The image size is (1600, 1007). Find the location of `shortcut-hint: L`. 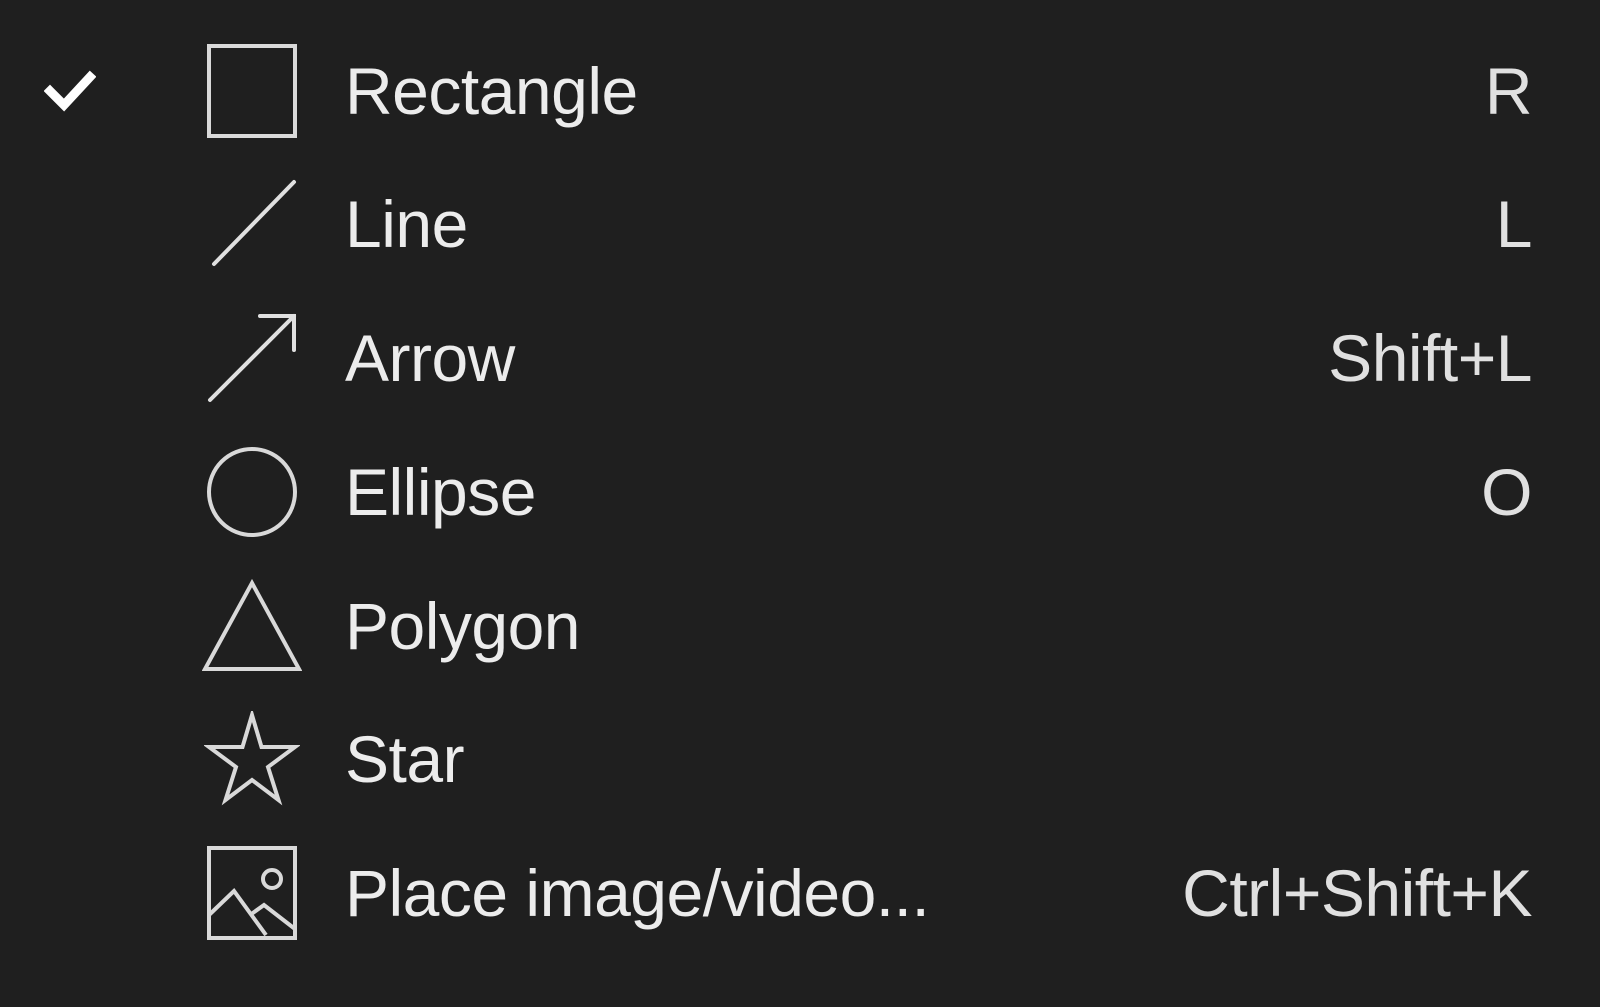

shortcut-hint: L is located at coordinates (1514, 224).